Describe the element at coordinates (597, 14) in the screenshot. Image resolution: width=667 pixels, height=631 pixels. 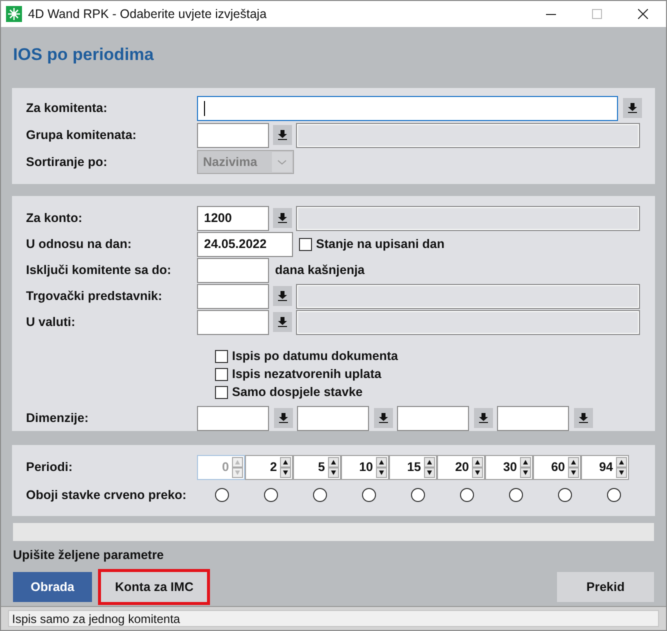
I see `maximize-icon` at that location.